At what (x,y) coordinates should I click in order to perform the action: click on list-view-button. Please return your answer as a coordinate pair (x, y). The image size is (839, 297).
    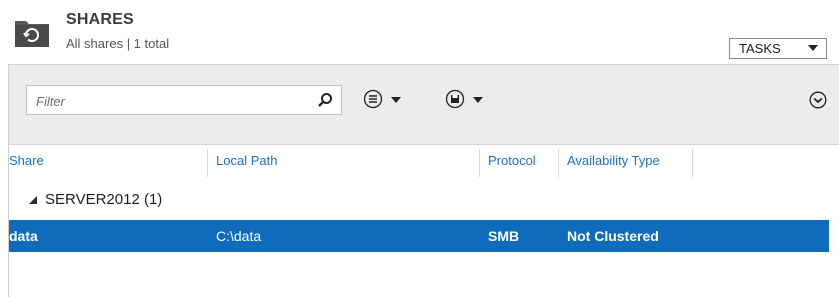
    Looking at the image, I should click on (383, 100).